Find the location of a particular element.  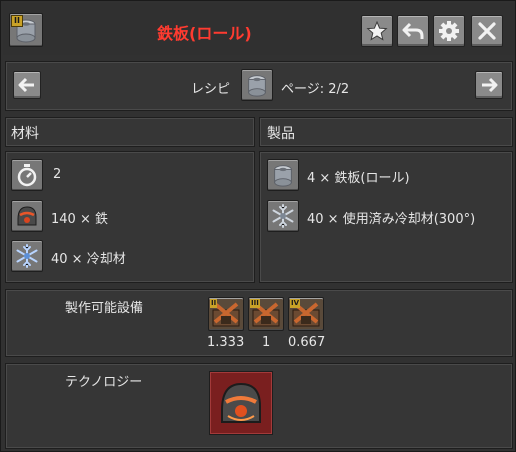

used-coolant-snowflake-icon is located at coordinates (283, 216).